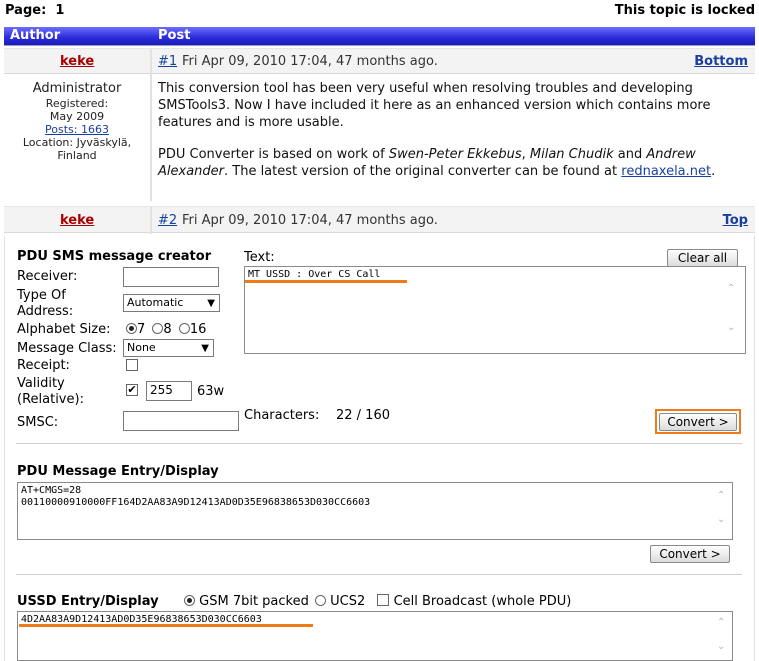 The image size is (759, 661). Describe the element at coordinates (310, 61) in the screenshot. I see `post-1-date: Fri Apr 09, 2010 17:04, 47 months ago.` at that location.